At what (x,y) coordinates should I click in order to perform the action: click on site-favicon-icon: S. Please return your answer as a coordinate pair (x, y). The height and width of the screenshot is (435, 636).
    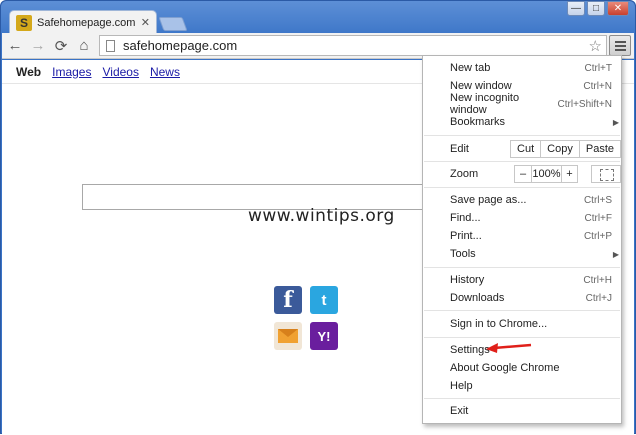
    Looking at the image, I should click on (24, 22).